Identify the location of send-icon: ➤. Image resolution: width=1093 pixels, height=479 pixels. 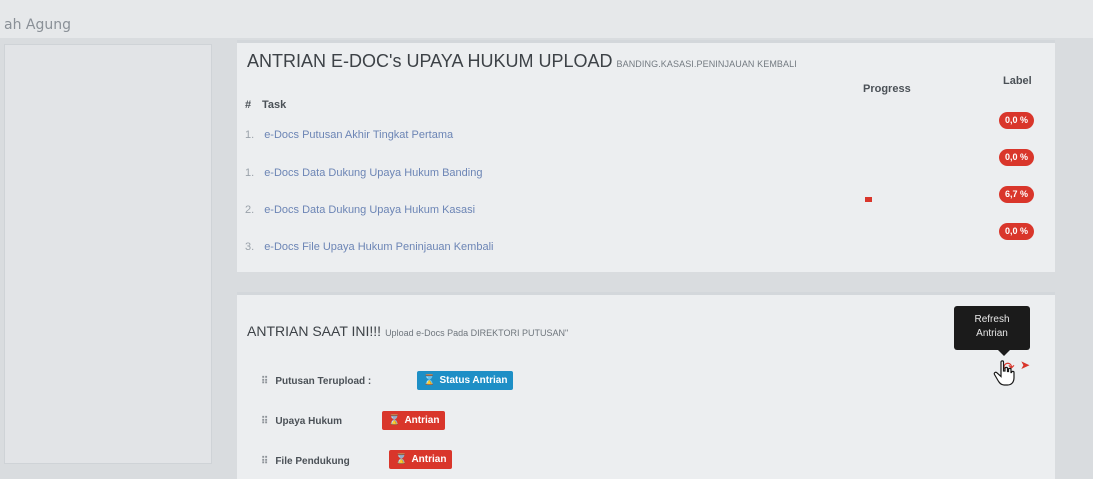
(1025, 365).